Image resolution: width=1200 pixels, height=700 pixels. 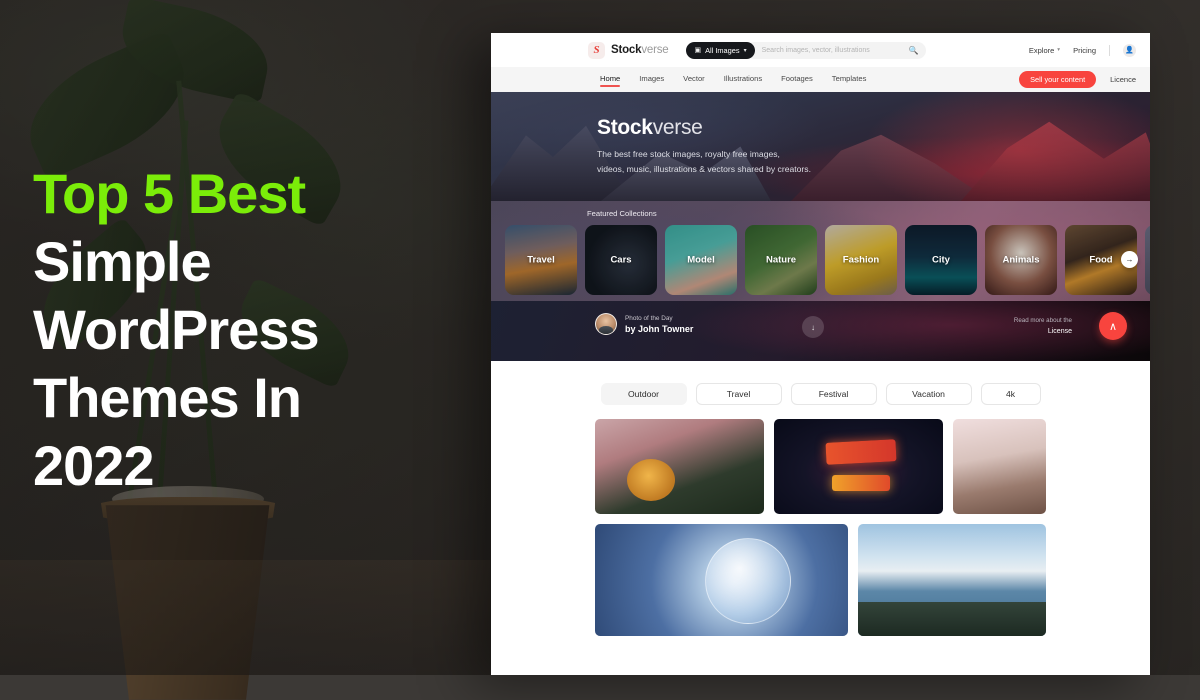 I want to click on collection-caption: Animals, so click(x=1021, y=260).